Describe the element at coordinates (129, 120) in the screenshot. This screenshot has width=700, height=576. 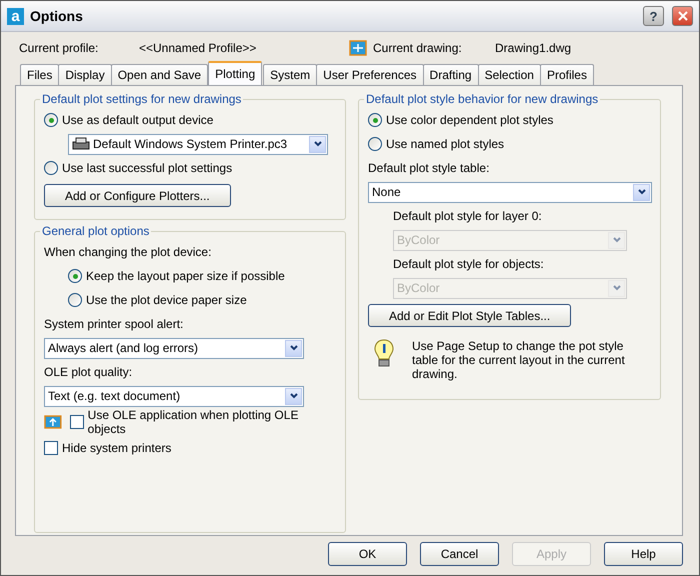
I see `radio-option: Use as default output device` at that location.